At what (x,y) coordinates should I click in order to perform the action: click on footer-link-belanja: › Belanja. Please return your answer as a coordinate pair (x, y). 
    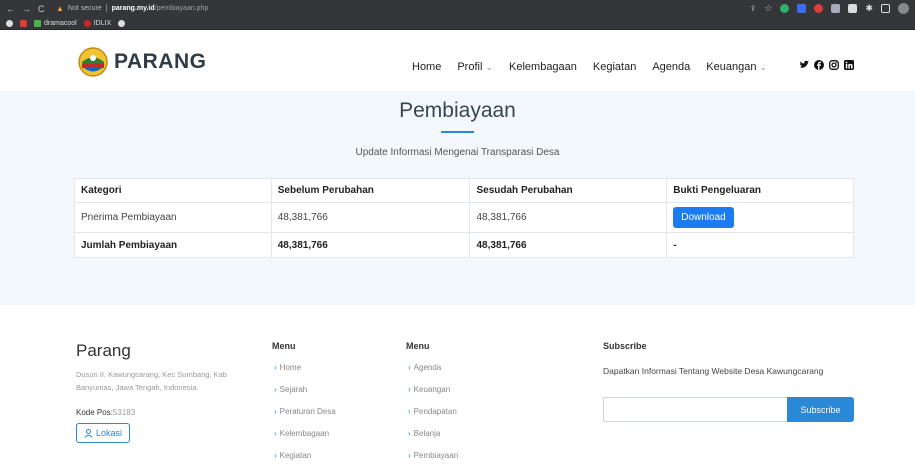
    Looking at the image, I should click on (433, 440).